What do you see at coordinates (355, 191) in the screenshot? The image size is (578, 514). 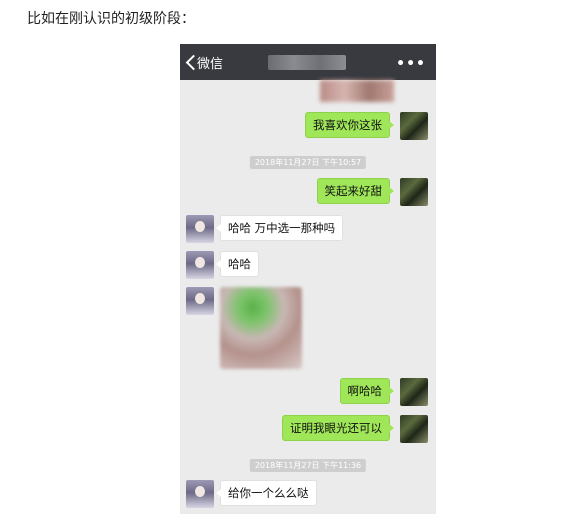 I see `message-bubble-self: 笑起来好甜` at bounding box center [355, 191].